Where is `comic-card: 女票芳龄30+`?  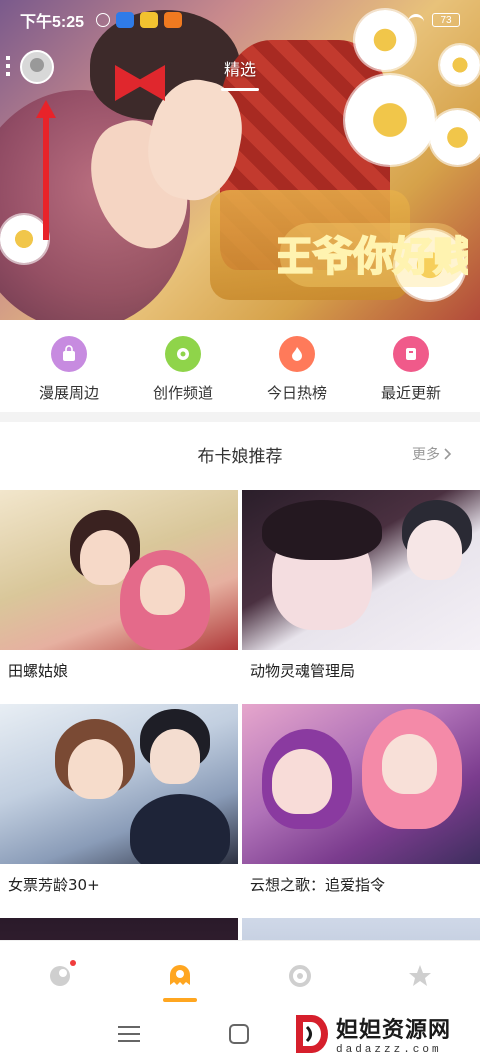 comic-card: 女票芳龄30+ is located at coordinates (119, 799).